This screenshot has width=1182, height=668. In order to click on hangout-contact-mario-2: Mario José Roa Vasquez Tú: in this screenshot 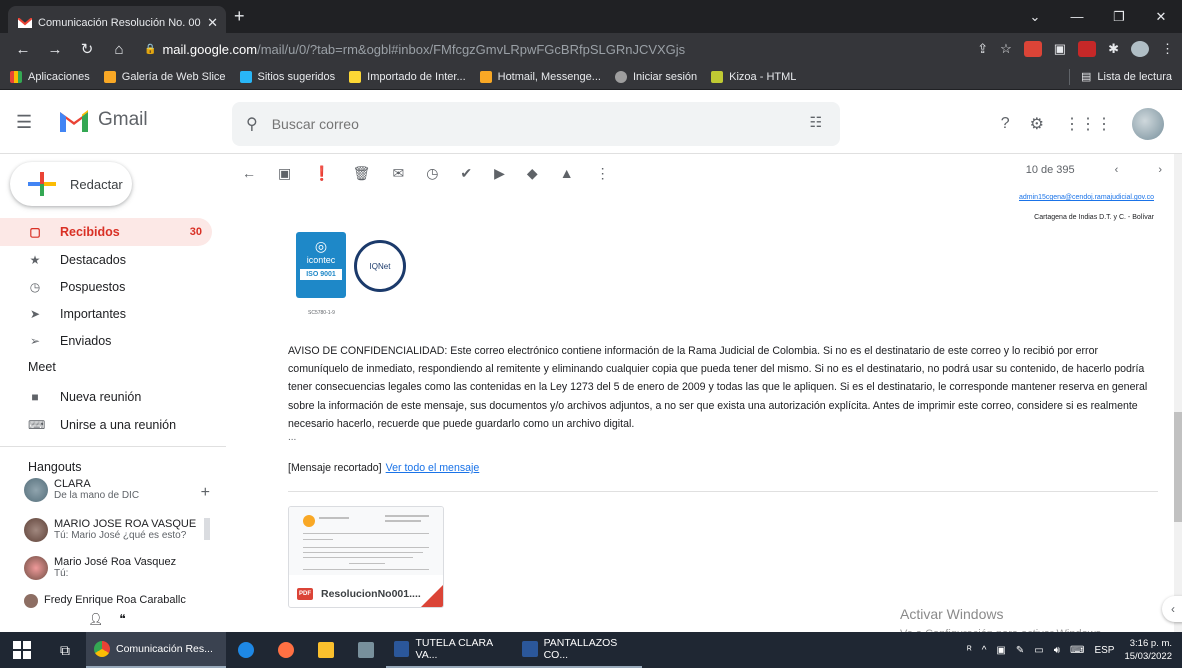, I will do `click(119, 568)`.